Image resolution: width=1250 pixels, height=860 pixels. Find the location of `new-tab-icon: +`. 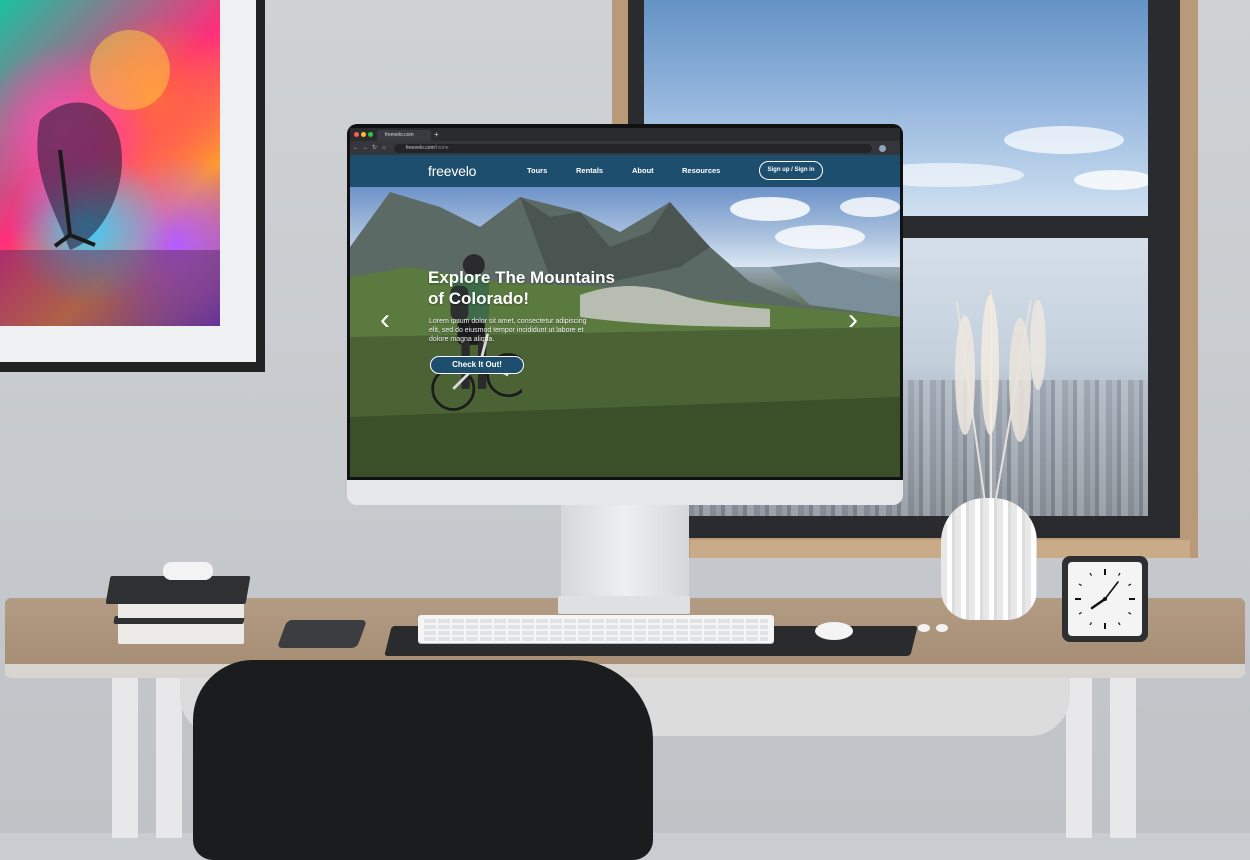

new-tab-icon: + is located at coordinates (436, 134).